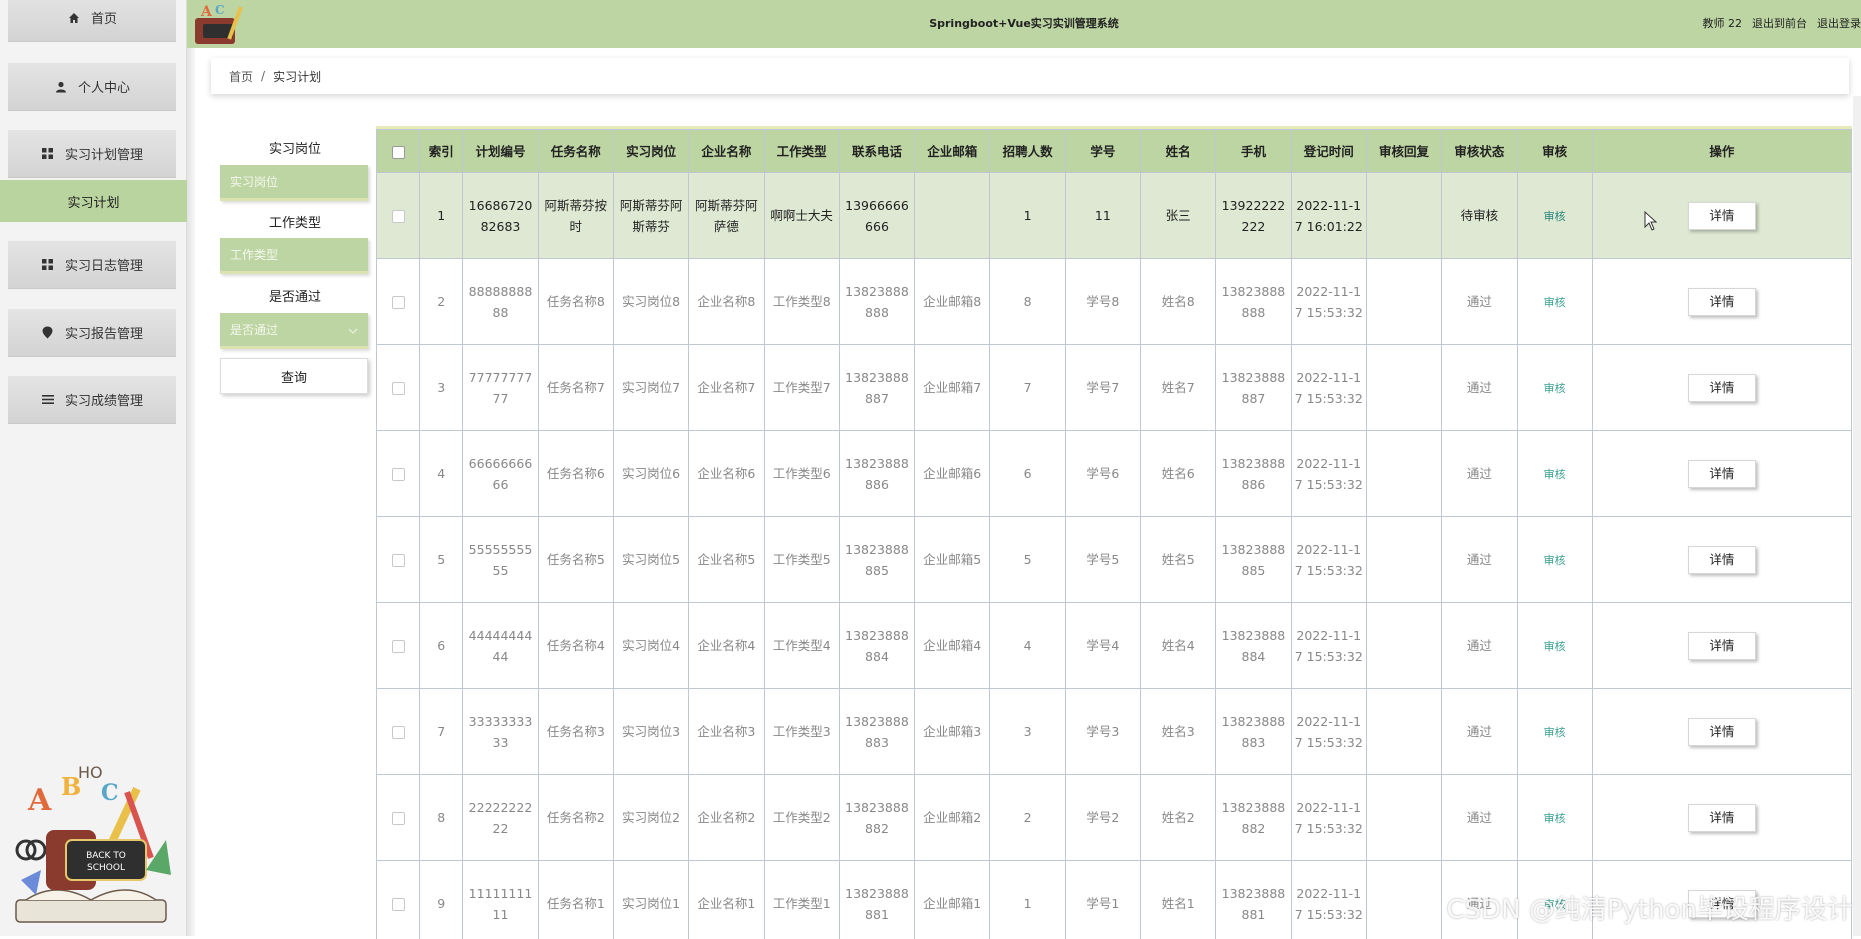 The width and height of the screenshot is (1861, 939). What do you see at coordinates (952, 151) in the screenshot?
I see `column-header: 企业邮箱` at bounding box center [952, 151].